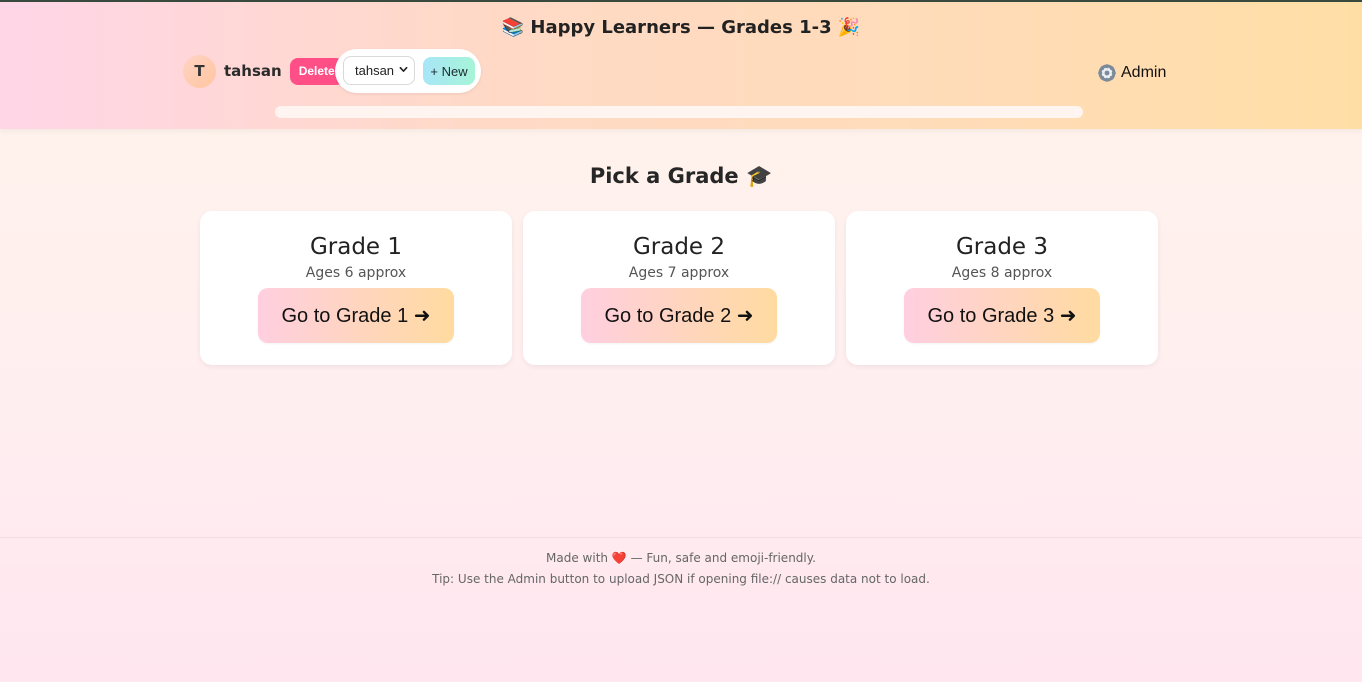 This screenshot has width=1362, height=682. I want to click on grade-title: Grade 3, so click(1002, 247).